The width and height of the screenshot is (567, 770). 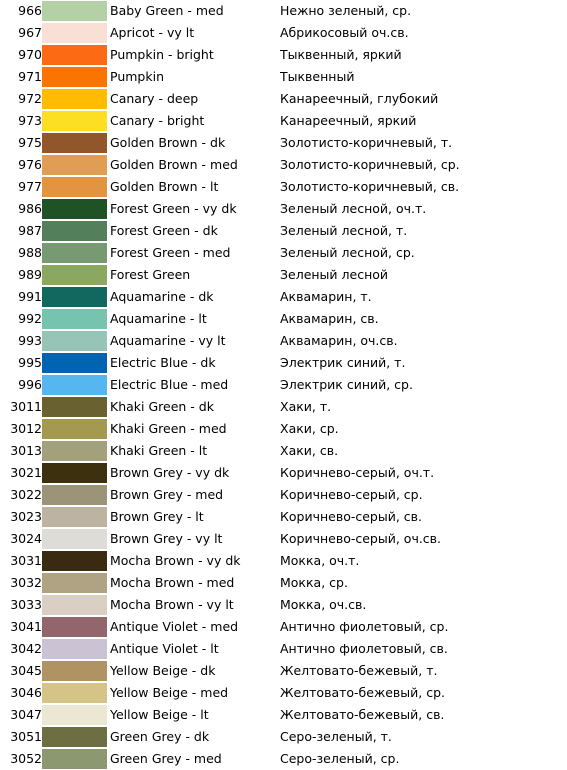 What do you see at coordinates (172, 604) in the screenshot?
I see `color-name-english: Mocha Brown - vy lt` at bounding box center [172, 604].